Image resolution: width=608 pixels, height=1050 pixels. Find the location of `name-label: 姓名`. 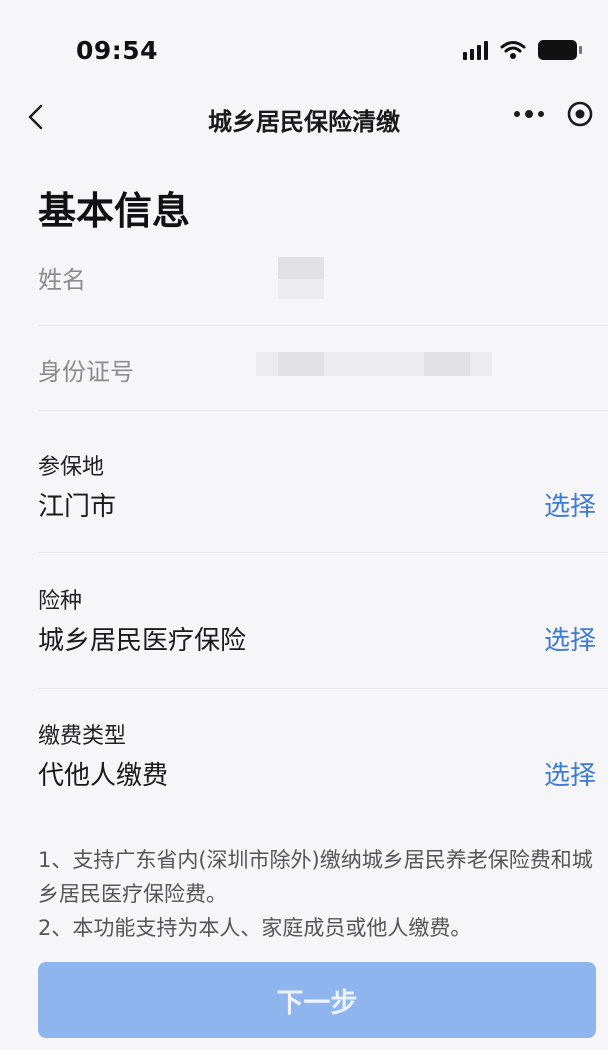

name-label: 姓名 is located at coordinates (62, 280).